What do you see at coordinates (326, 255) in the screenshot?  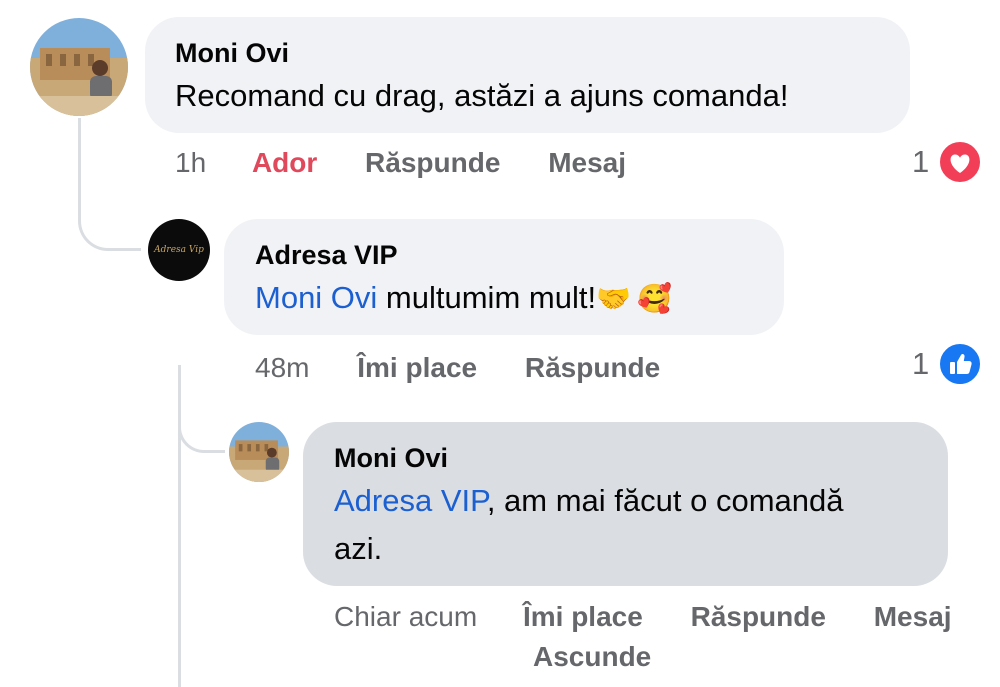 I see `comment-author: Adresa VIP` at bounding box center [326, 255].